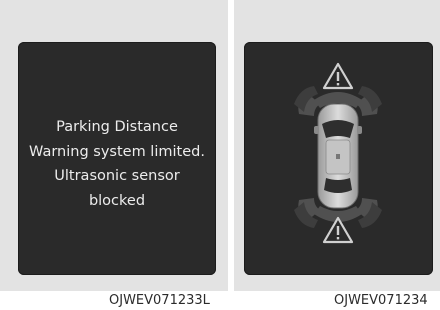  I want to click on car-top-view-icon, so click(338, 156).